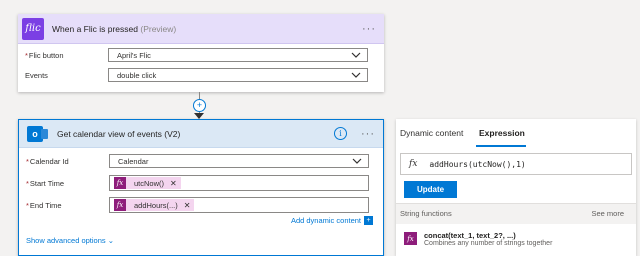 The width and height of the screenshot is (640, 256). Describe the element at coordinates (66, 240) in the screenshot. I see `show-advanced-text: Show advanced options` at that location.